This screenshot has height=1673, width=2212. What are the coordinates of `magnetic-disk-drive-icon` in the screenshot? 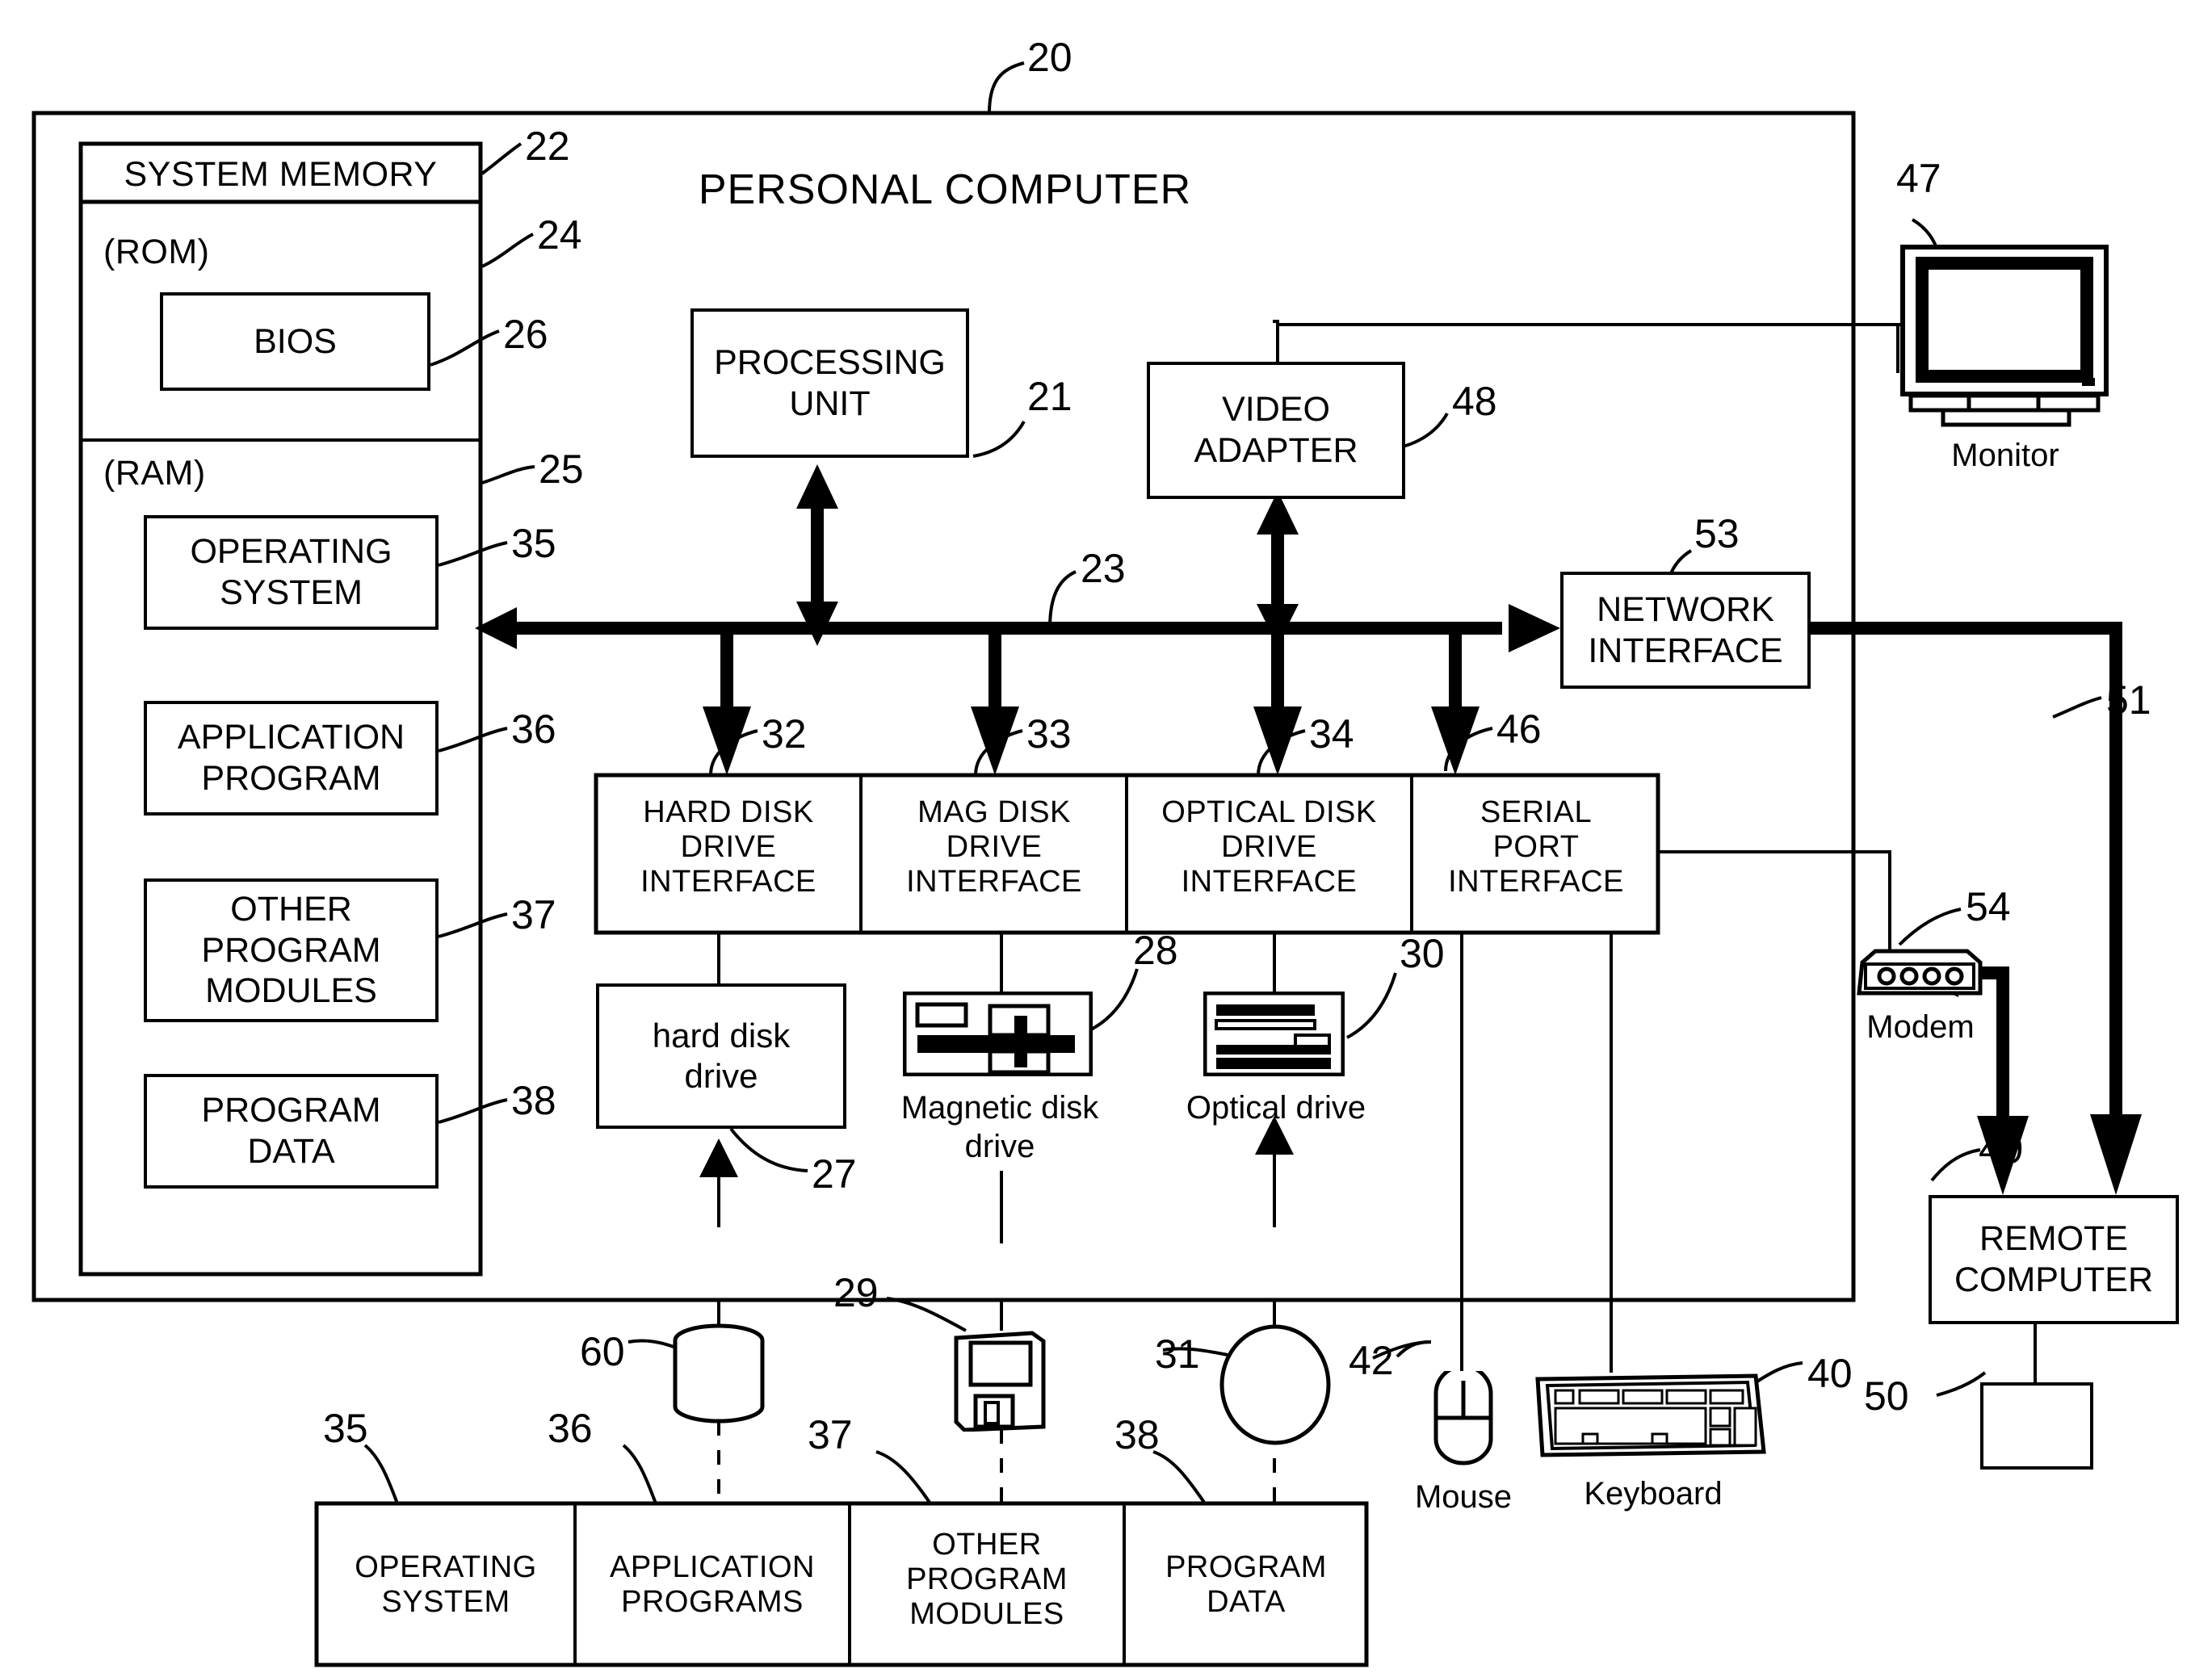 It's located at (997, 1034).